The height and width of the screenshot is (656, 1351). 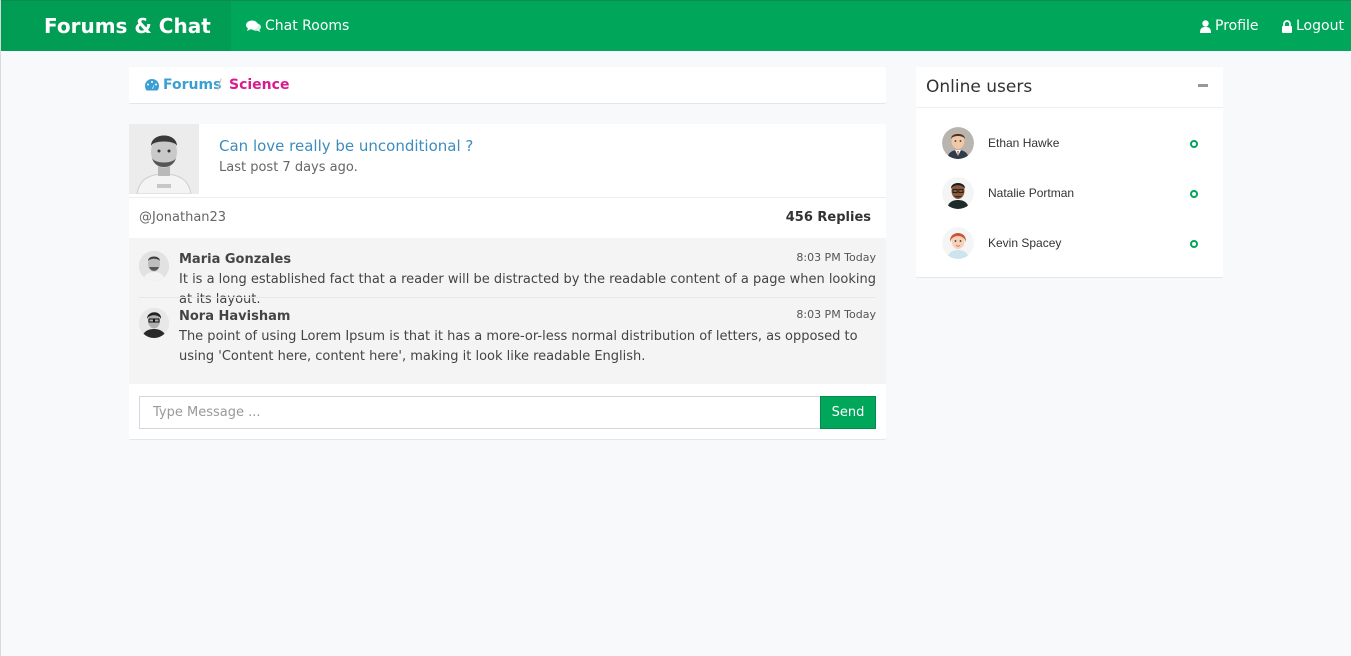 What do you see at coordinates (182, 217) in the screenshot?
I see `thread-author-handle: @Jonathan23` at bounding box center [182, 217].